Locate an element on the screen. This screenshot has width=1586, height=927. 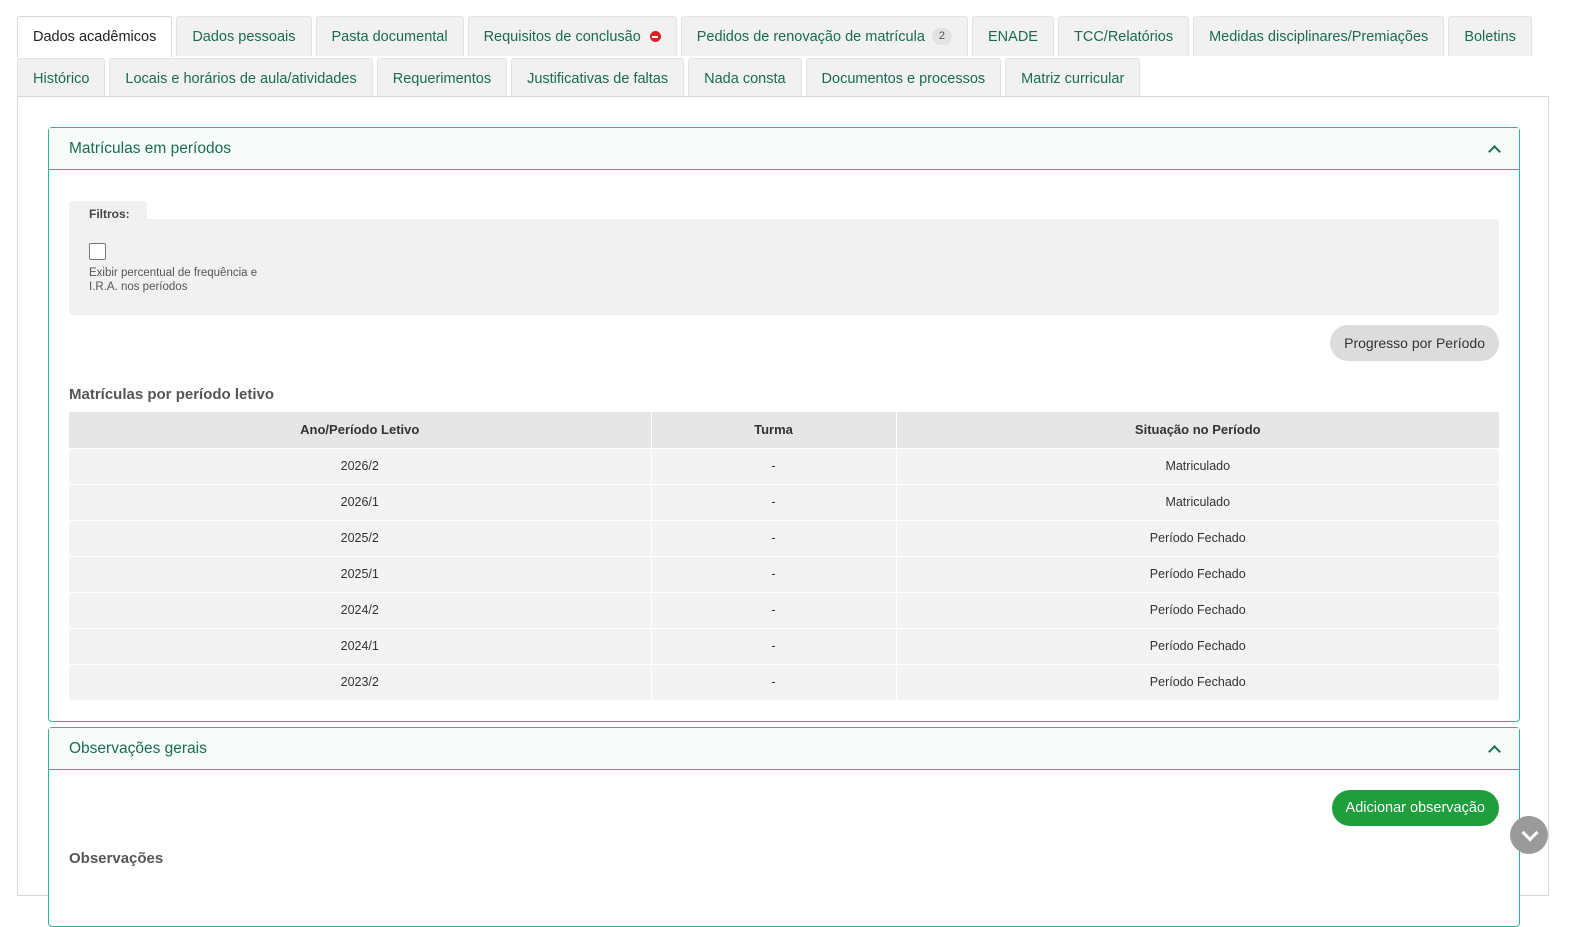
table-cell: 2026/2 is located at coordinates (360, 465).